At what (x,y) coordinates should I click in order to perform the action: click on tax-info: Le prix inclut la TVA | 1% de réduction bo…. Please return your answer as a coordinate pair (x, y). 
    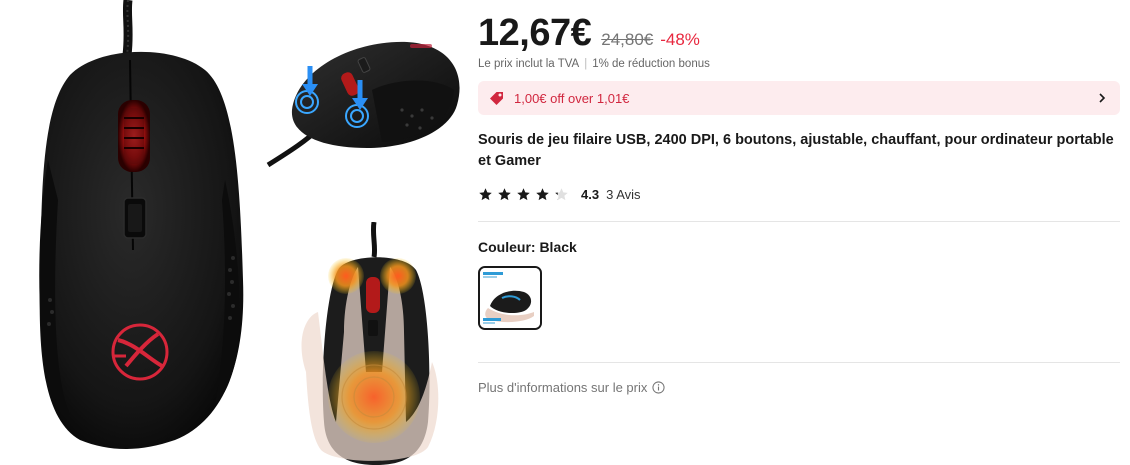
    Looking at the image, I should click on (594, 64).